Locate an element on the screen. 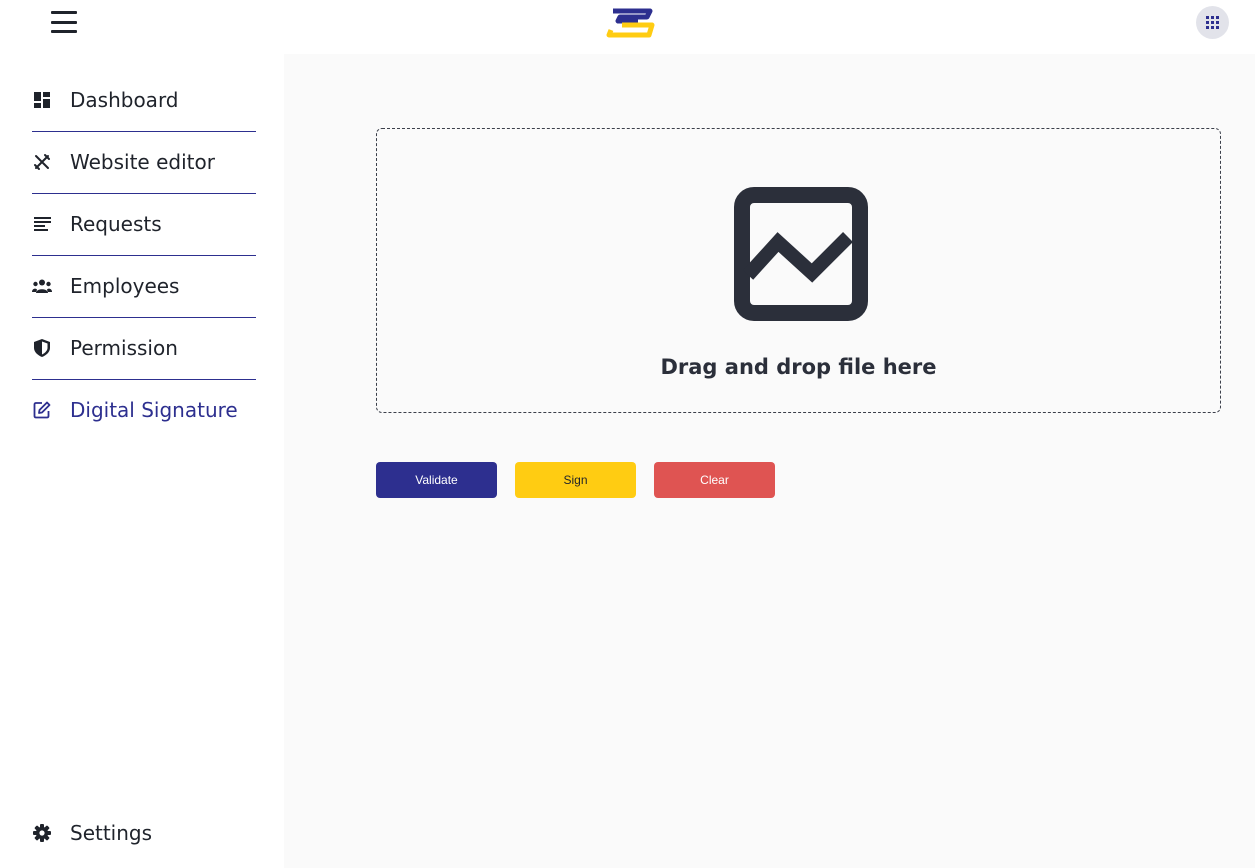 The image size is (1255, 868). top-bar is located at coordinates (627, 27).